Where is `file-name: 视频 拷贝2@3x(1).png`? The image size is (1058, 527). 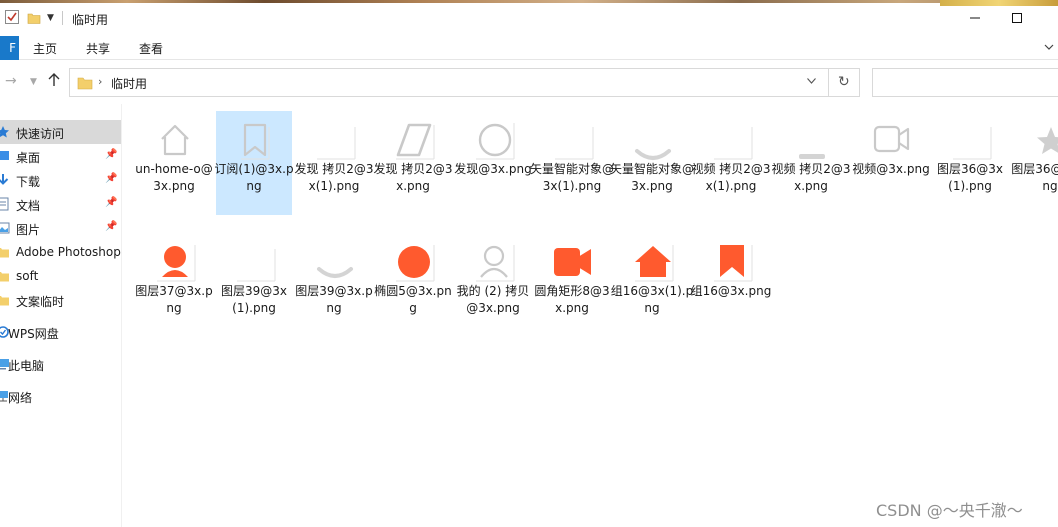
file-name: 视频 拷贝2@3x(1).png is located at coordinates (731, 177).